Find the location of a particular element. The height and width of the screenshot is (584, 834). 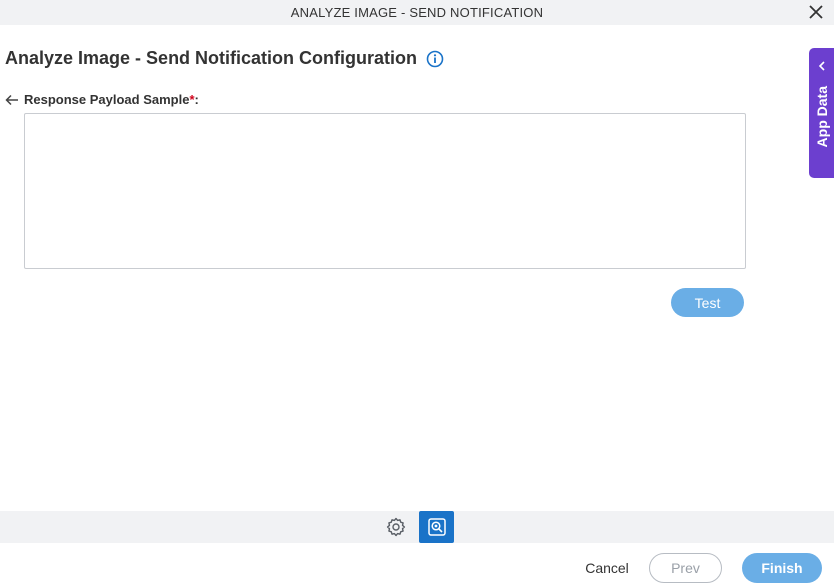

window-title: ANALYZE IMAGE - SEND NOTIFICATION is located at coordinates (417, 12).